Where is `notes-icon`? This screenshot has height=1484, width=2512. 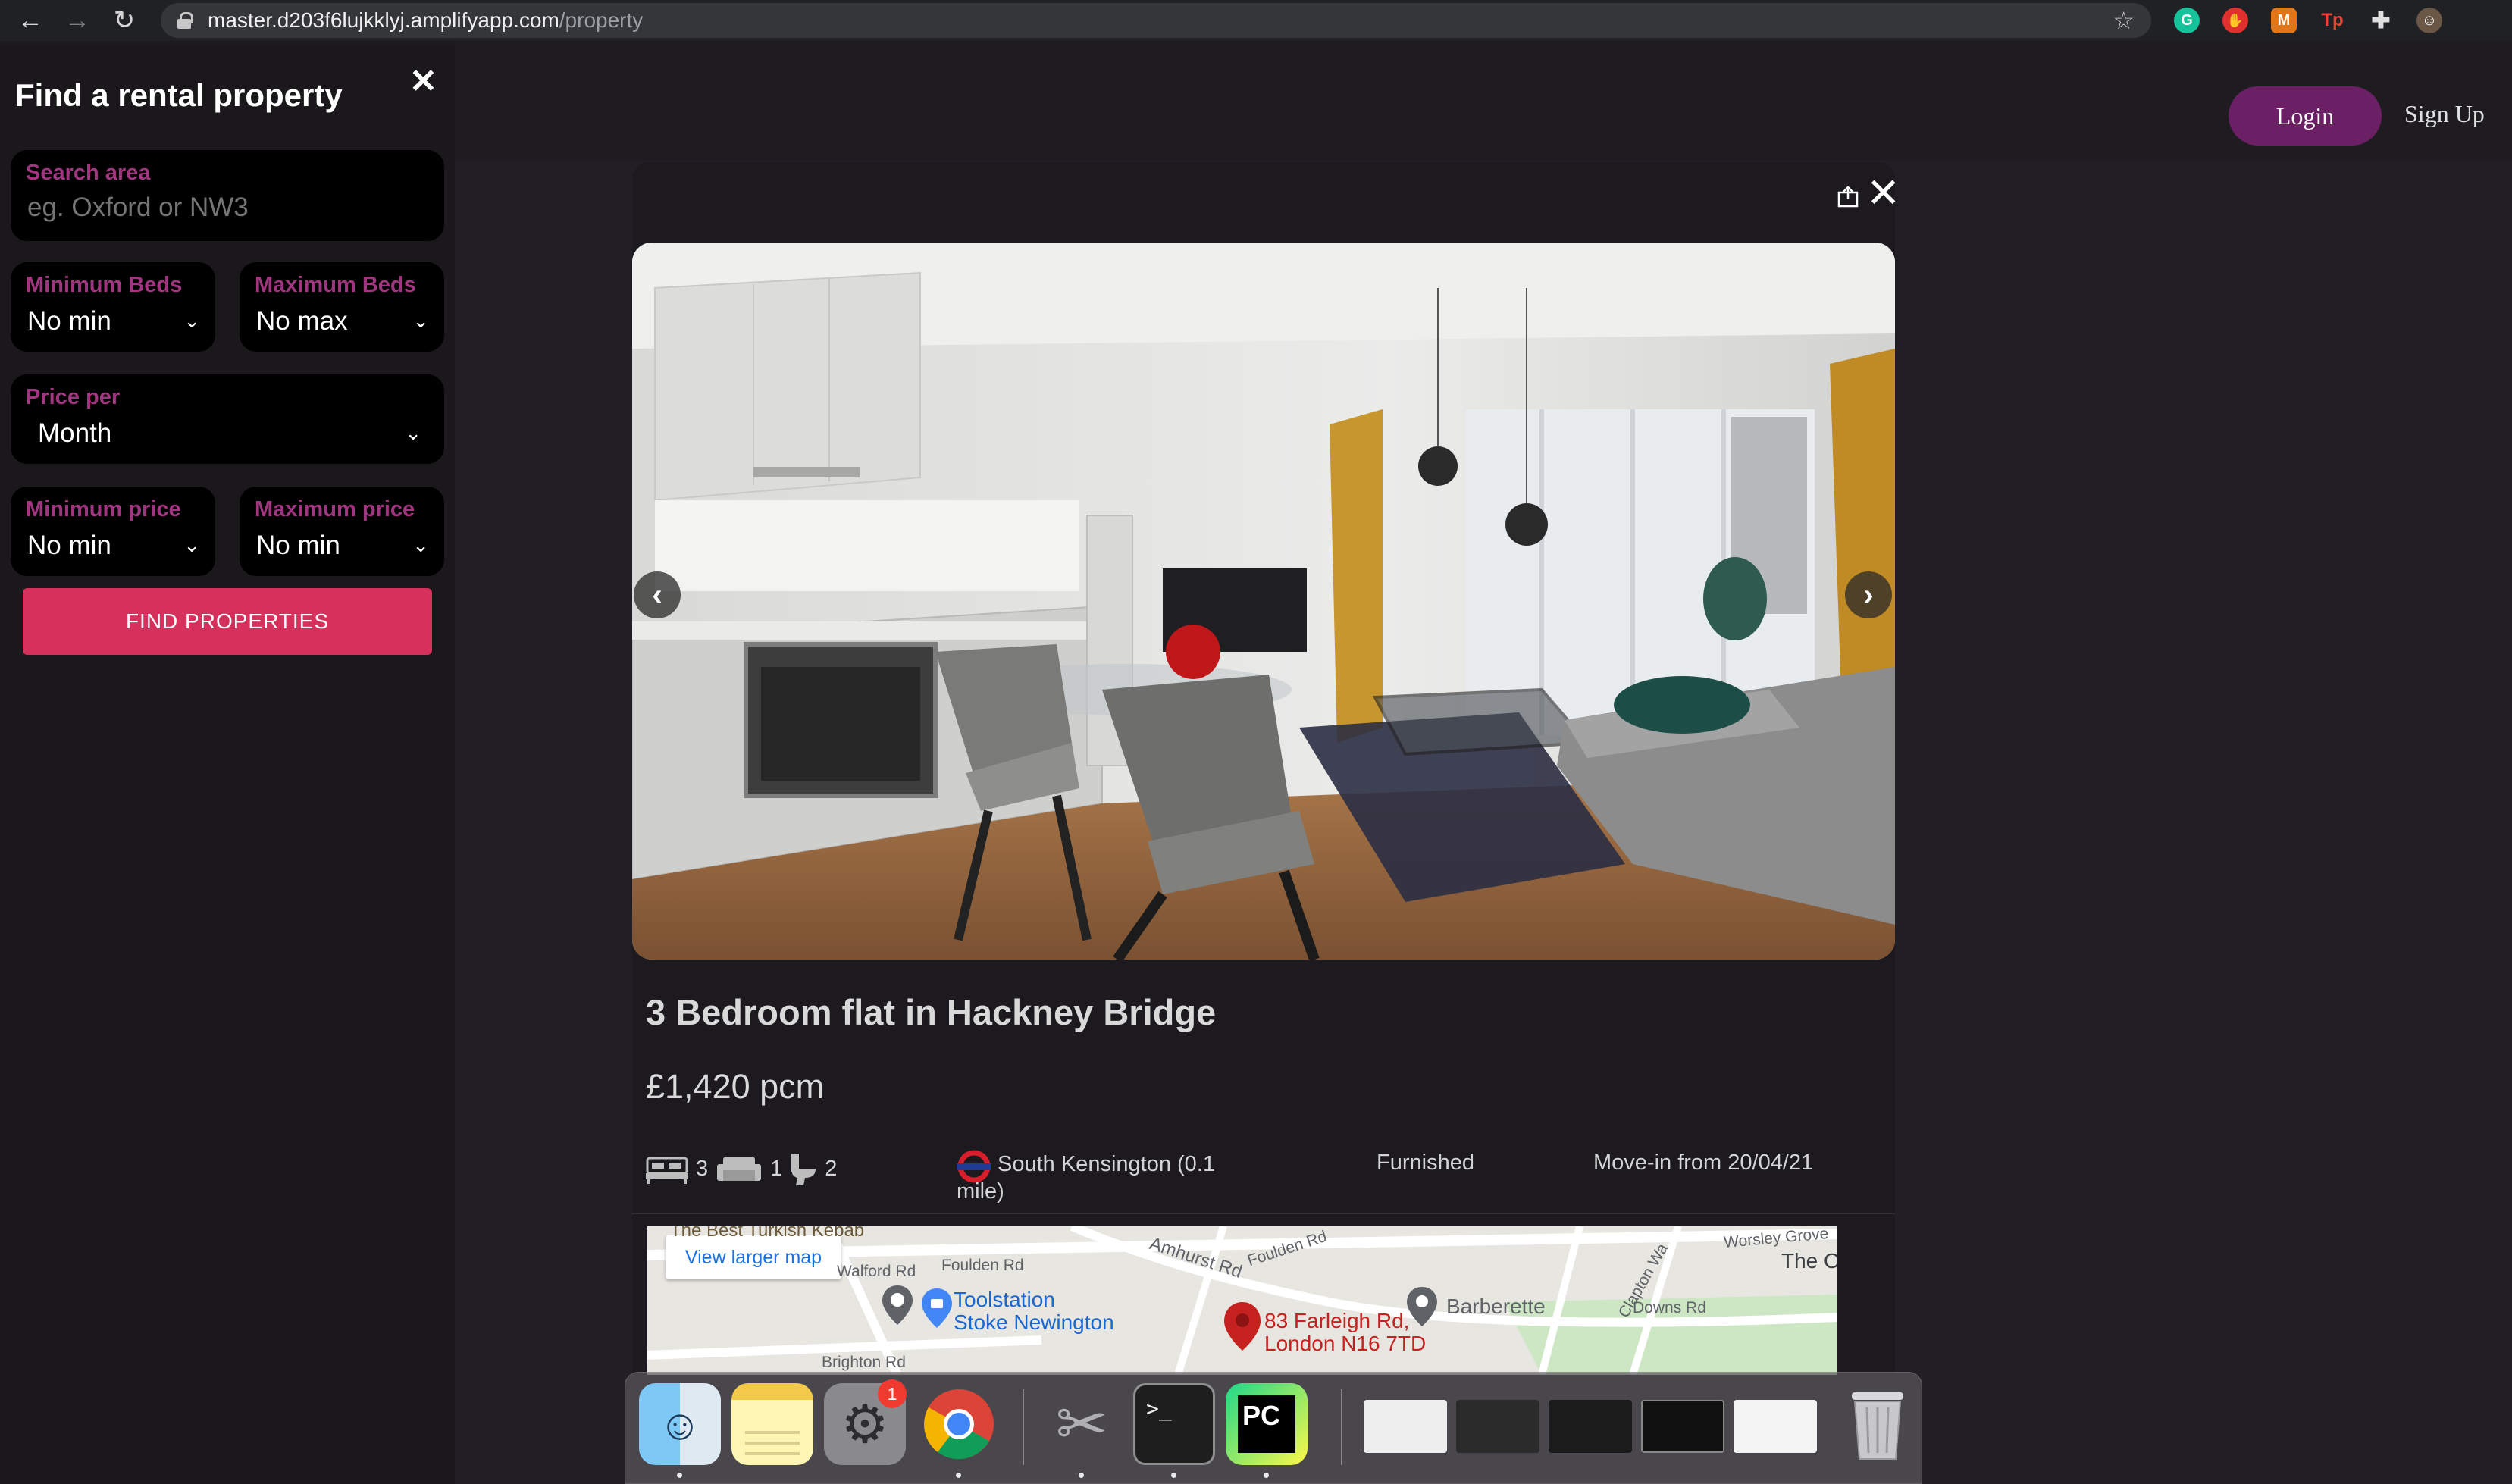 notes-icon is located at coordinates (772, 1424).